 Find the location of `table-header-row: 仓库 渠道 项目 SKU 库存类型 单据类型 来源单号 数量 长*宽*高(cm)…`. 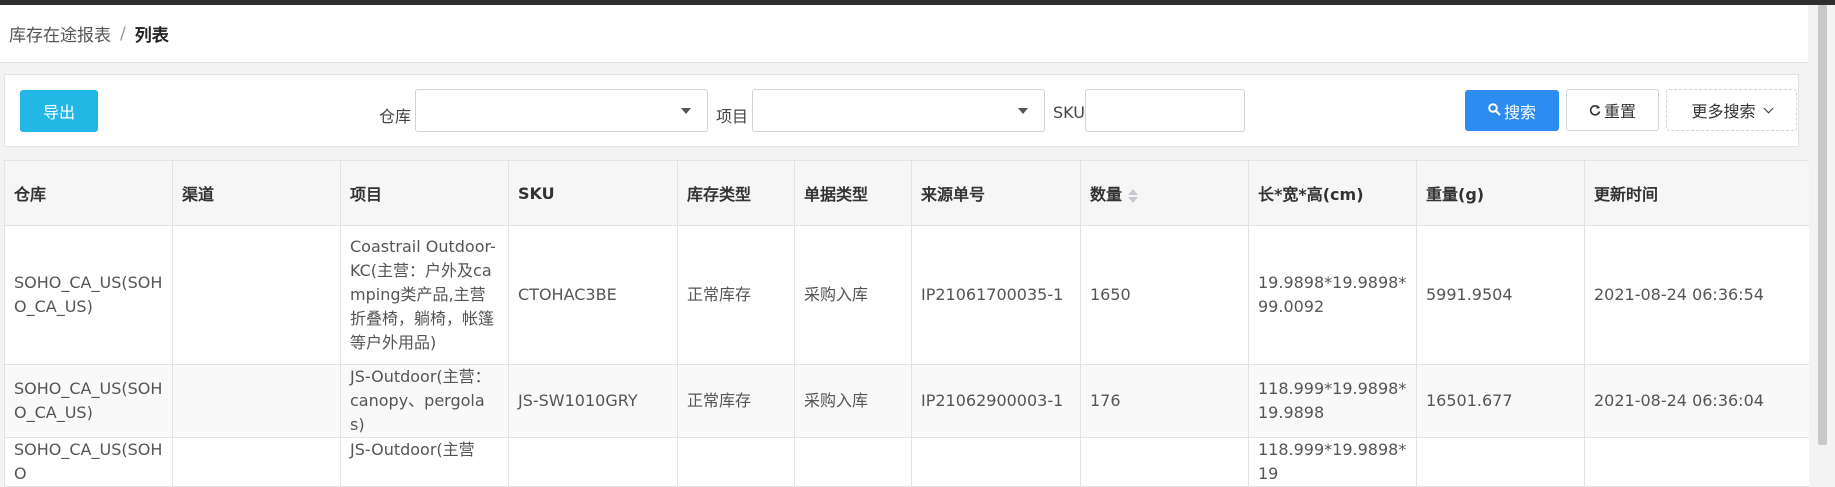

table-header-row: 仓库 渠道 项目 SKU 库存类型 单据类型 来源单号 数量 长*宽*高(cm)… is located at coordinates (906, 193).